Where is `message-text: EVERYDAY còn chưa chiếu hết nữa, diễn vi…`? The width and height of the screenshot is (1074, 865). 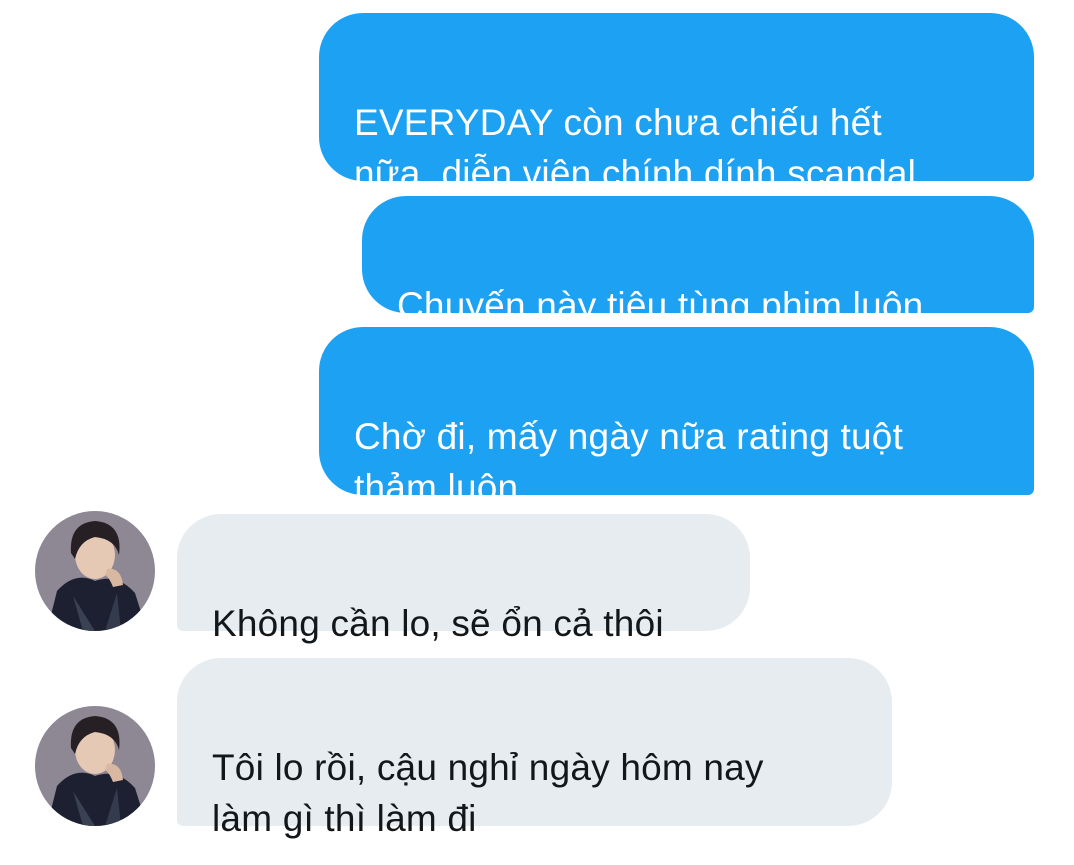 message-text: EVERYDAY còn chưa chiếu hết nữa, diễn vi… is located at coordinates (635, 148).